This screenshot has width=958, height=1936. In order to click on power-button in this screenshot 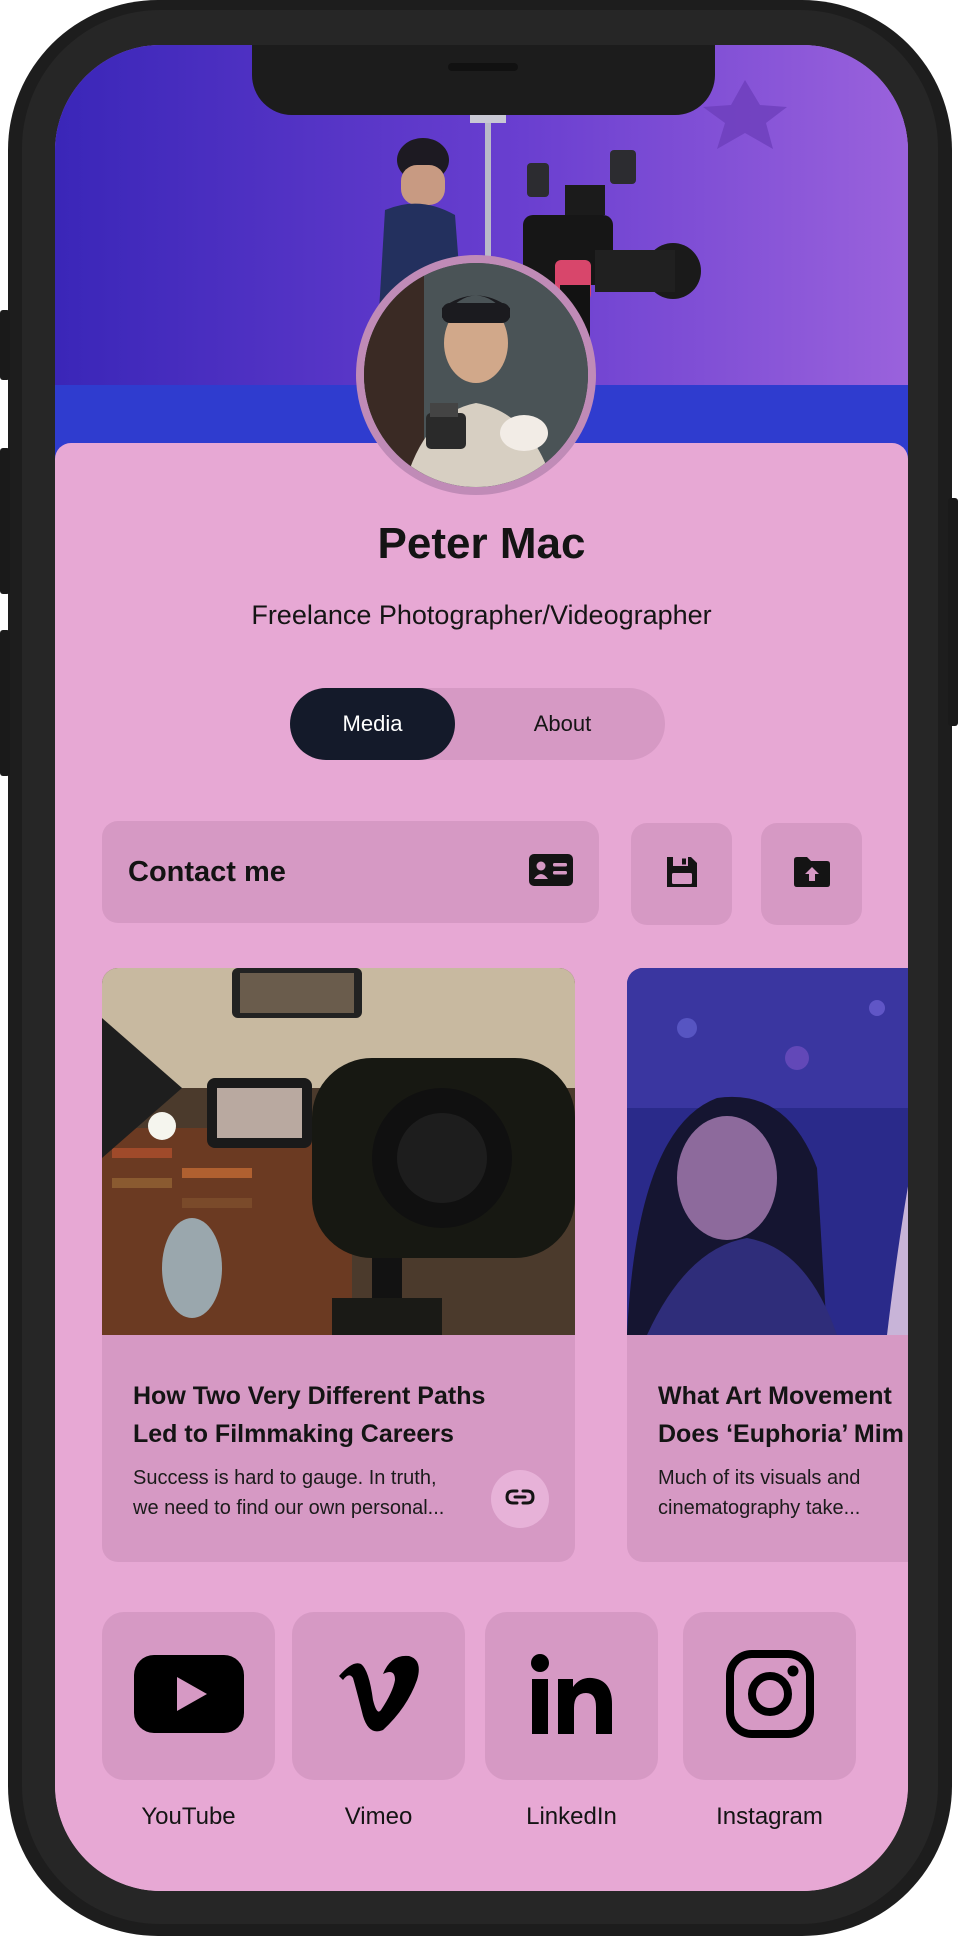, I will do `click(953, 612)`.